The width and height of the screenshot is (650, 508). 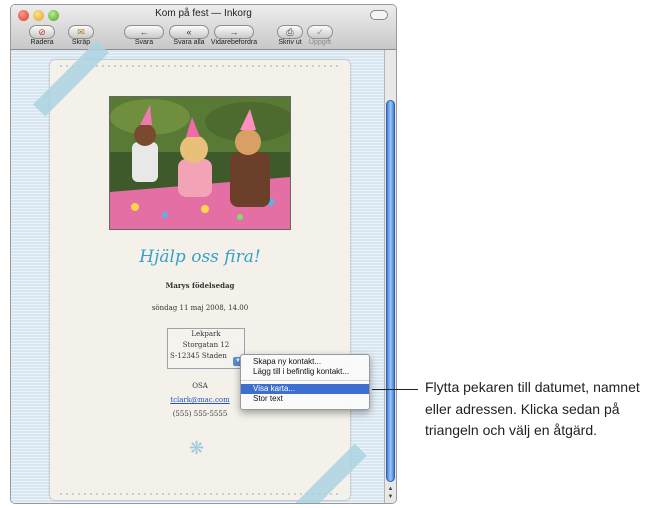 I want to click on toolbar-toggle-button, so click(x=379, y=15).